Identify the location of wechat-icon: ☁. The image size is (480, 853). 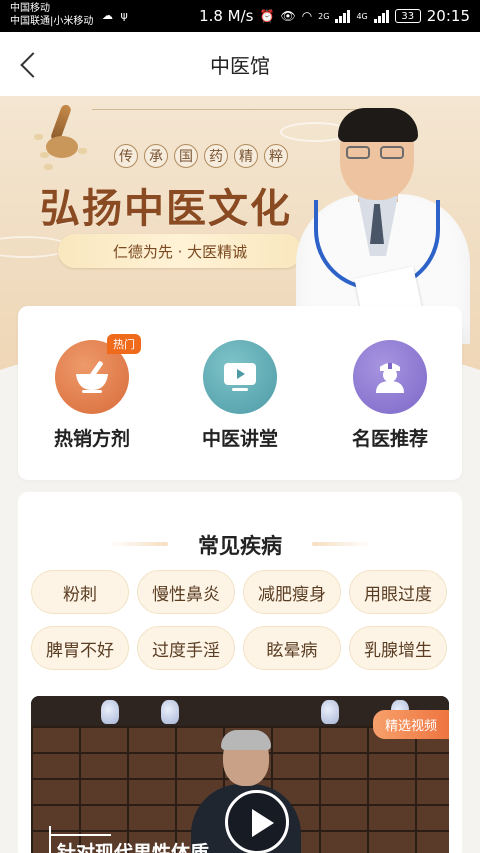
(108, 15).